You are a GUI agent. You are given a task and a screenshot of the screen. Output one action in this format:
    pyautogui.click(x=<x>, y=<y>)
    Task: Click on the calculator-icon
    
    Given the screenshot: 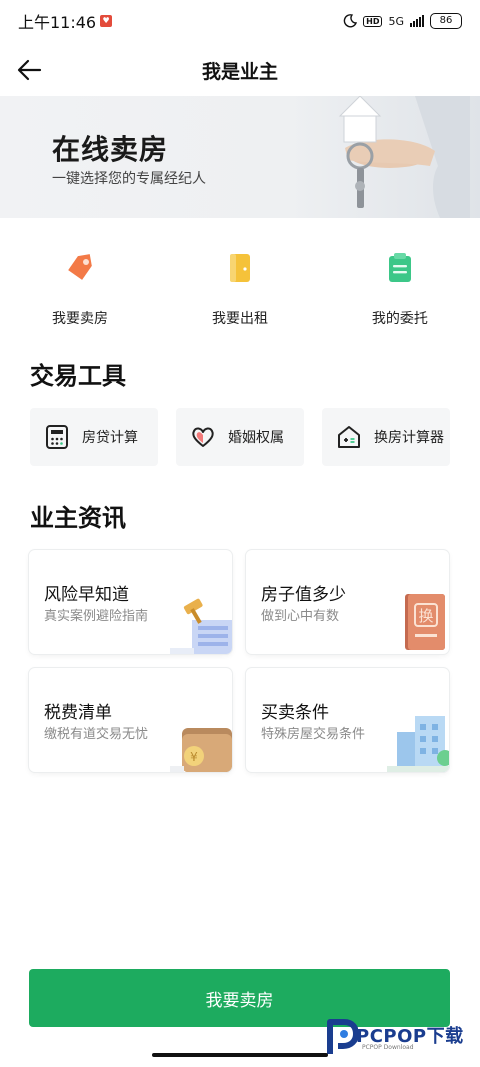 What is the action you would take?
    pyautogui.click(x=57, y=437)
    